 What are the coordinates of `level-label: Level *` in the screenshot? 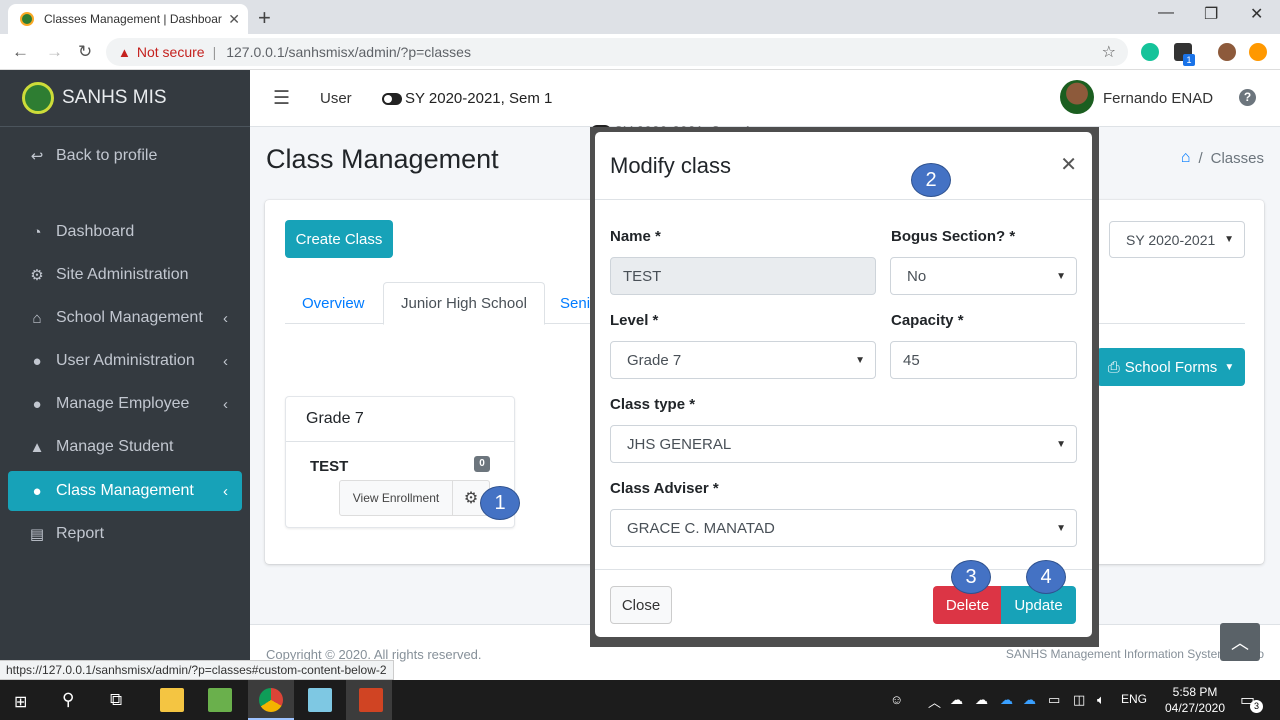 It's located at (634, 320).